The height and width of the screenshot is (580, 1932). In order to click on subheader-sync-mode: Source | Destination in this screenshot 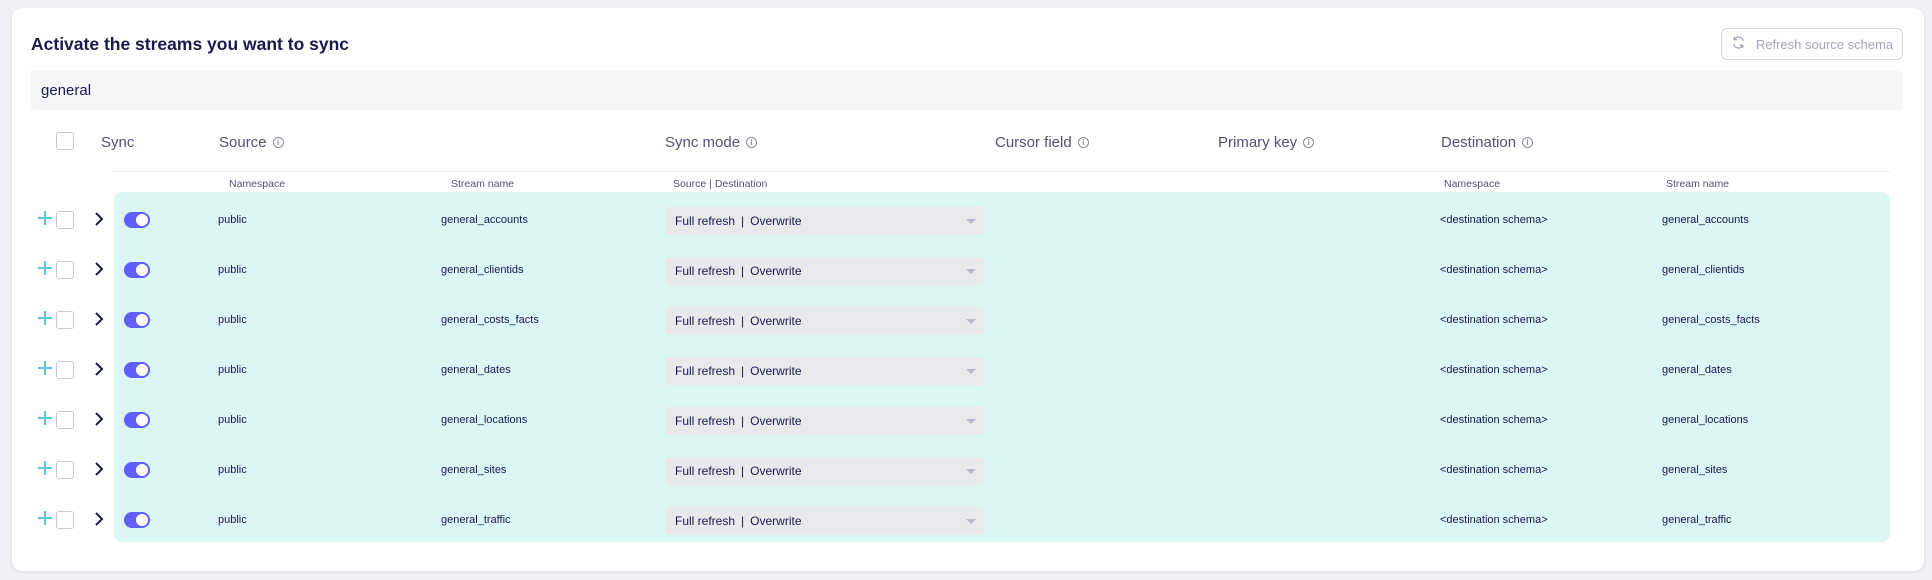, I will do `click(720, 184)`.